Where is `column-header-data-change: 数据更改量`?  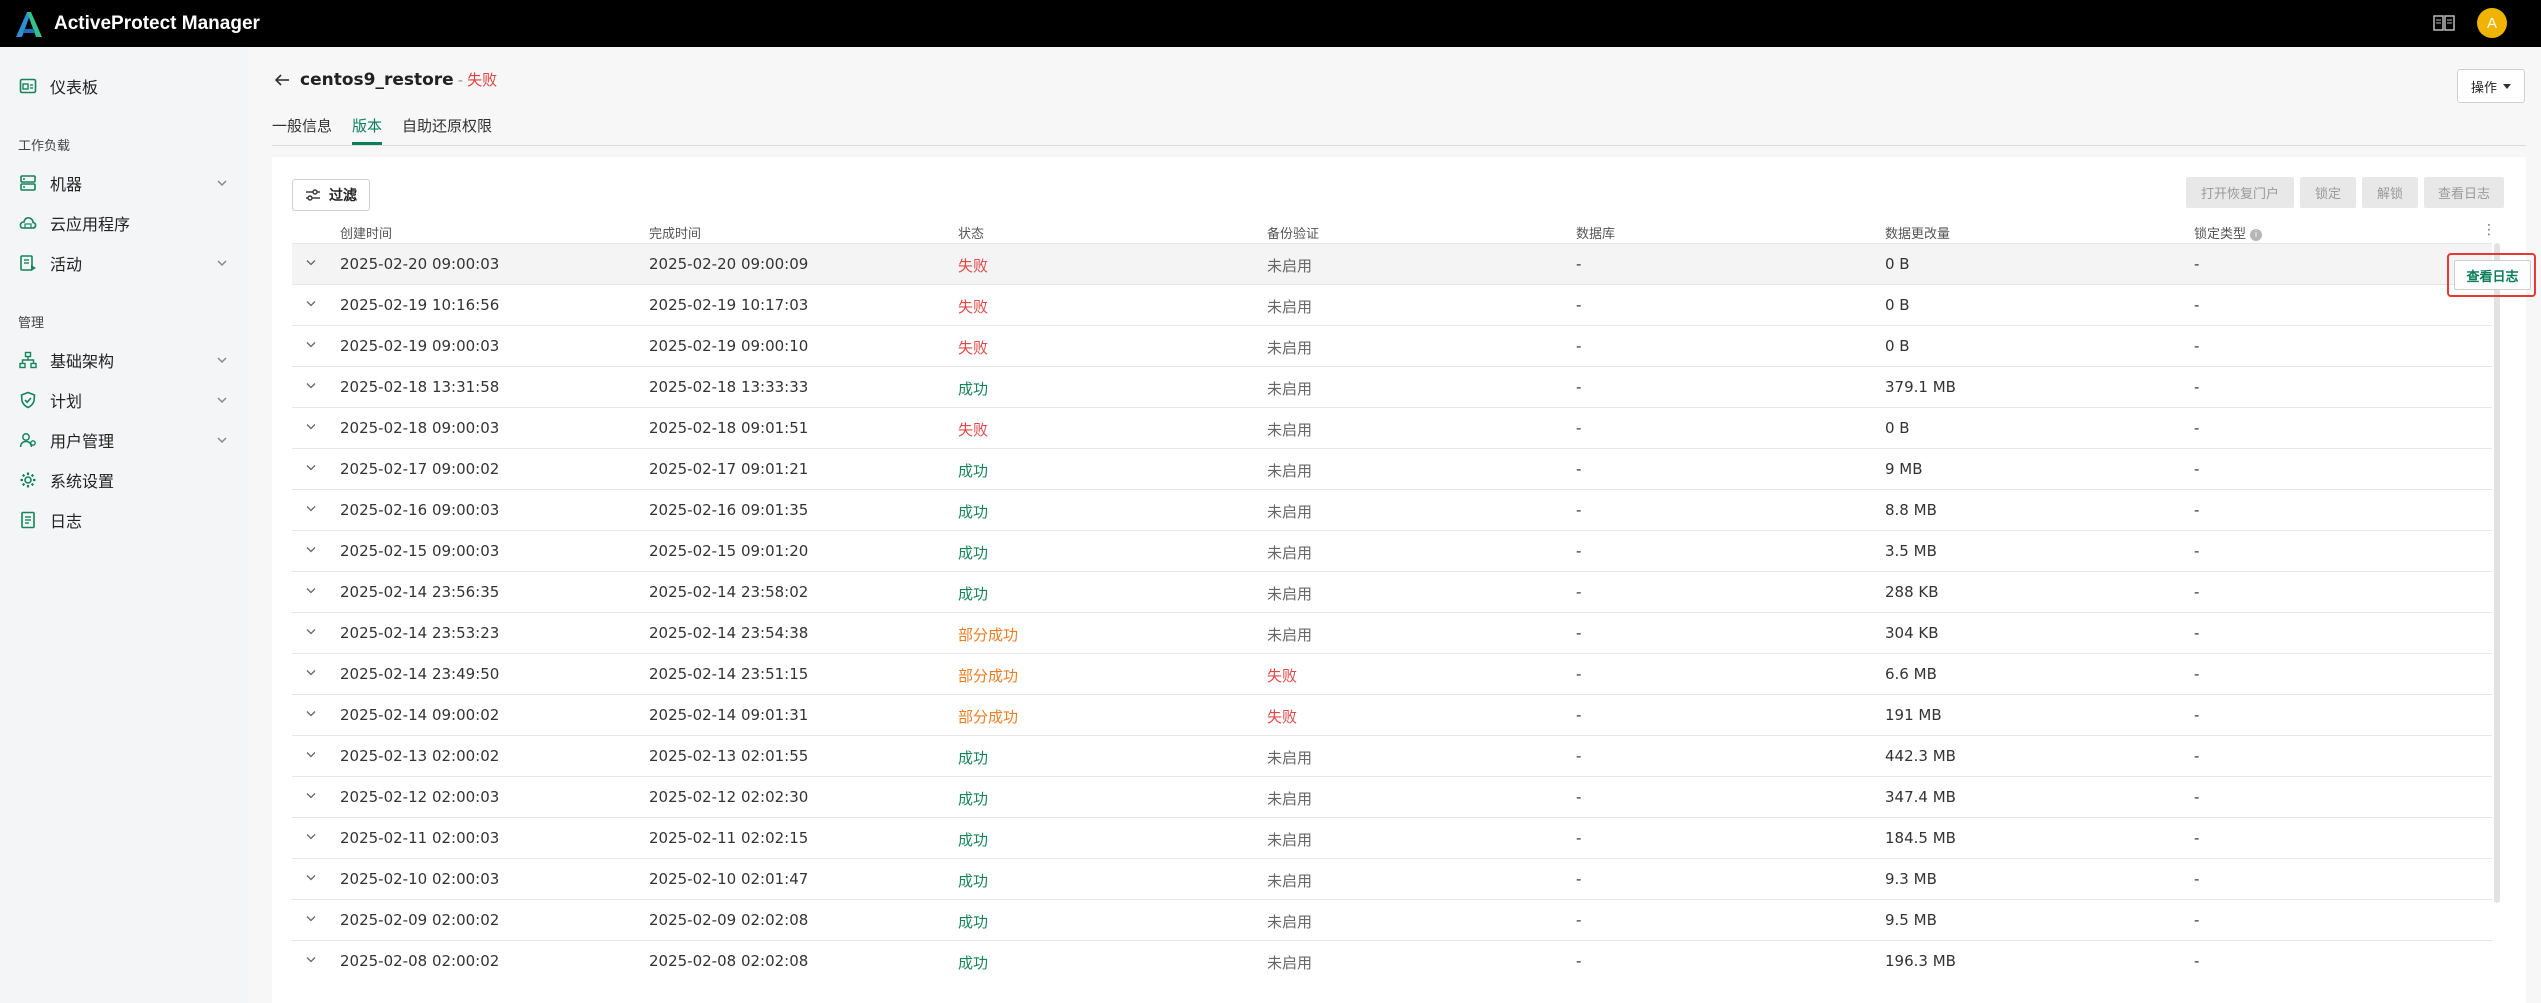 column-header-data-change: 数据更改量 is located at coordinates (1917, 232).